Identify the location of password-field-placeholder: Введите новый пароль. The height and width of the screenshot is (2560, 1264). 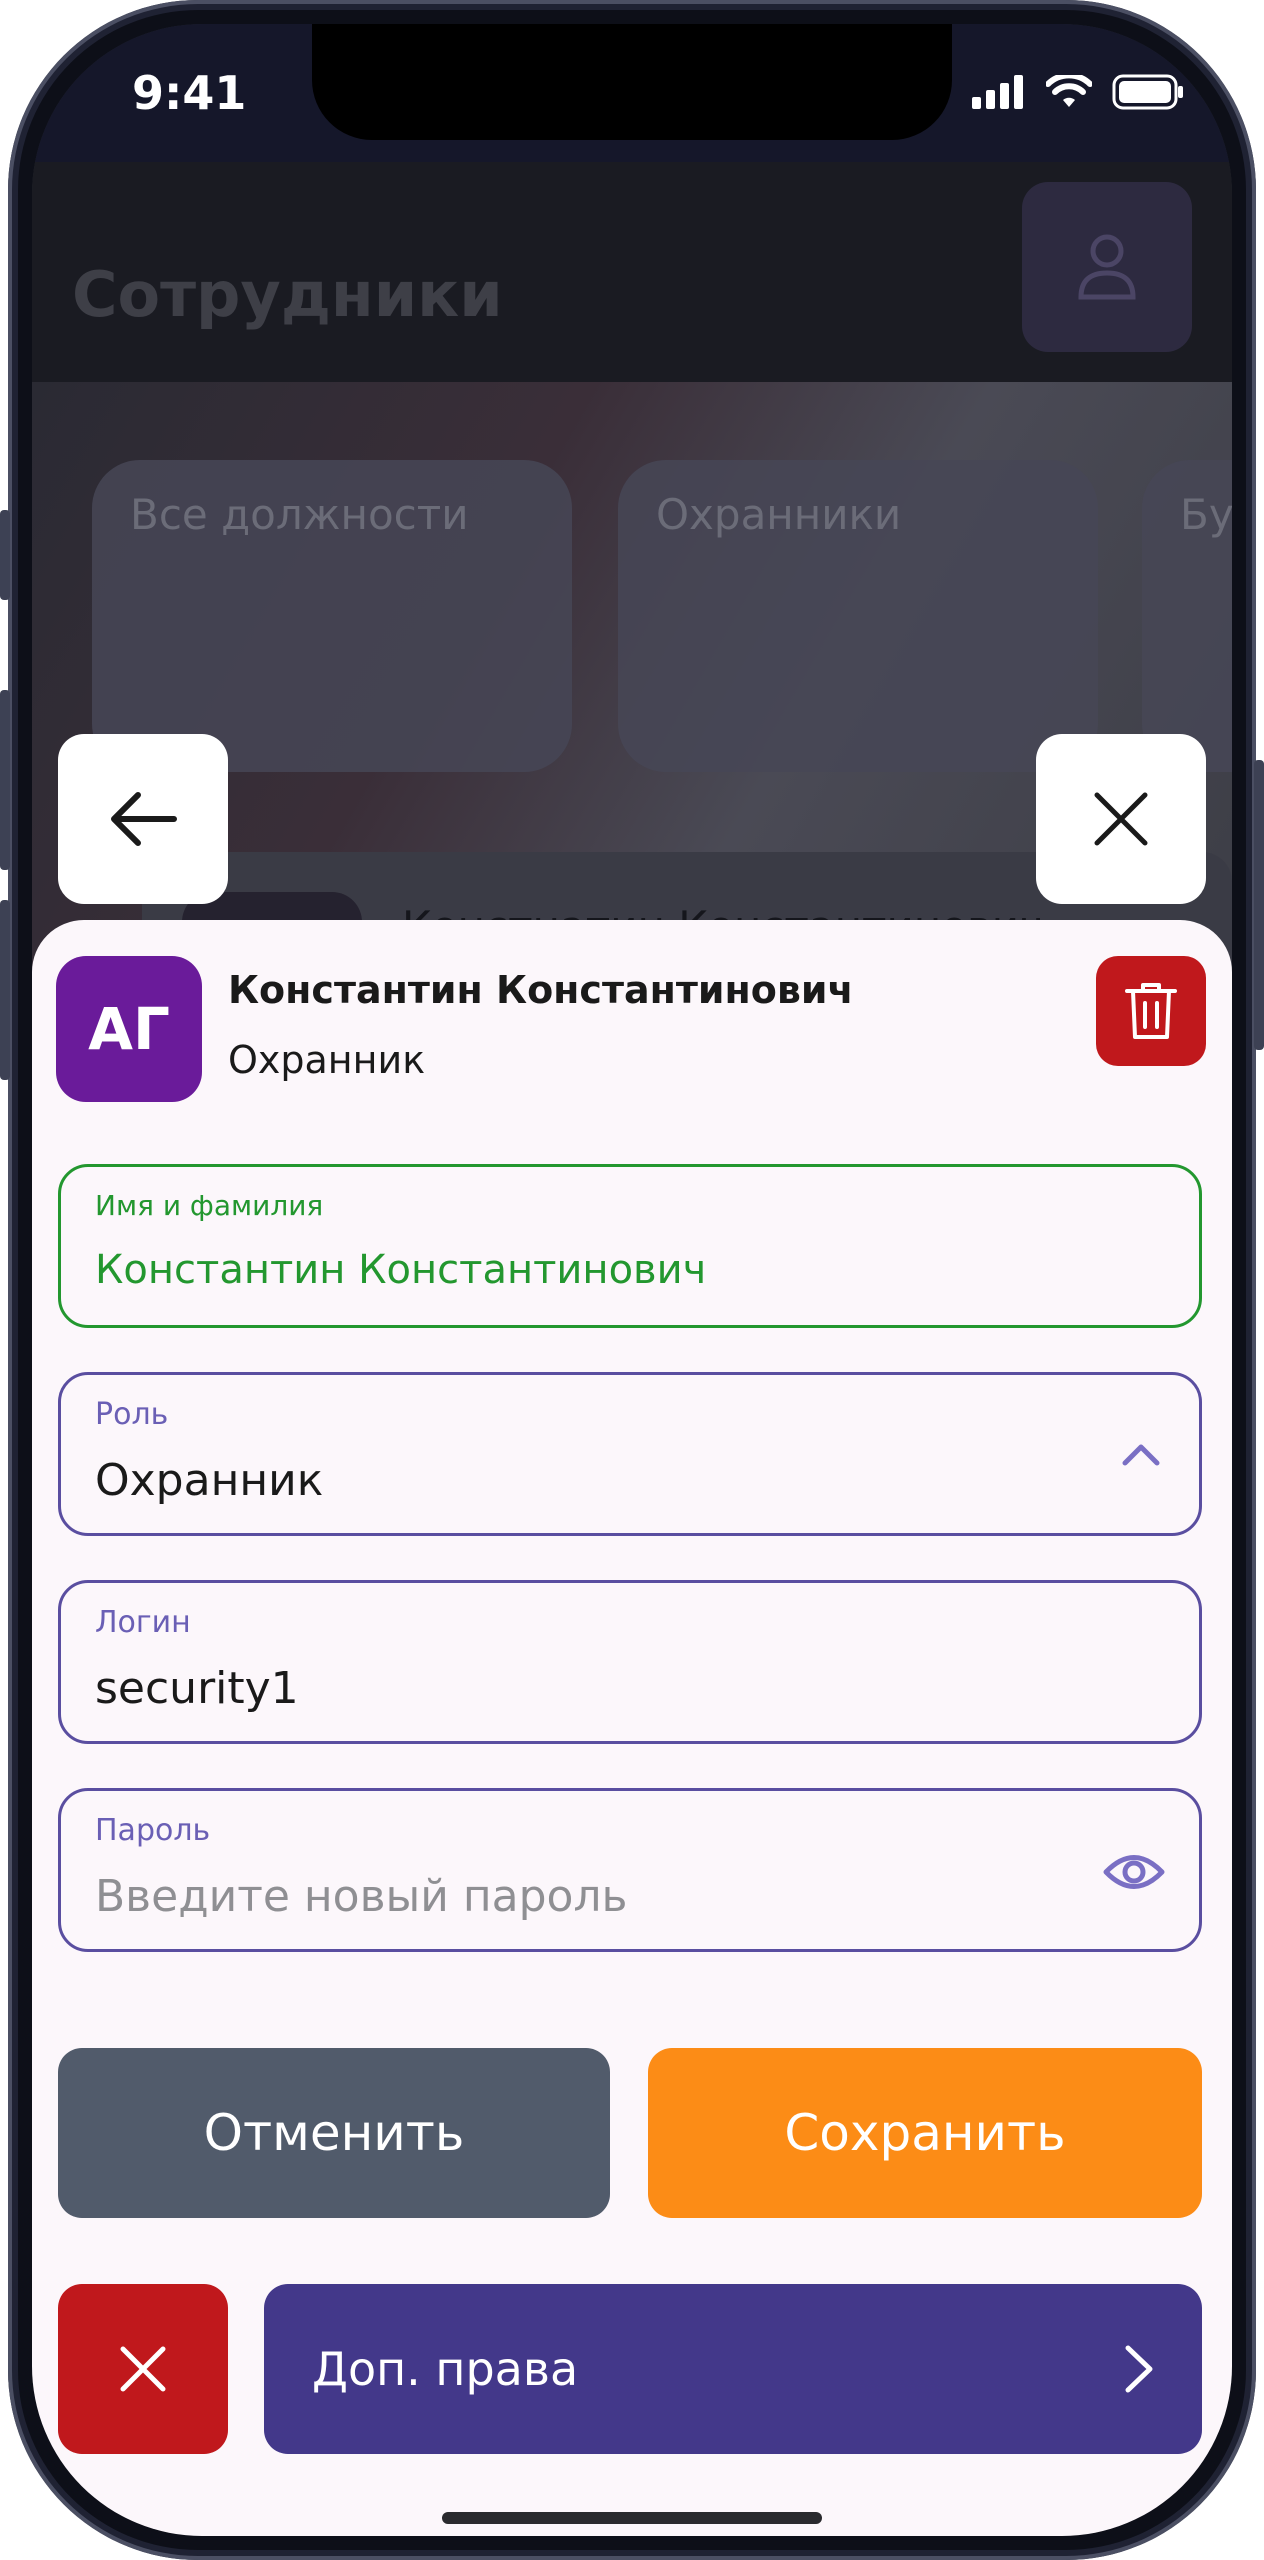
(361, 1896).